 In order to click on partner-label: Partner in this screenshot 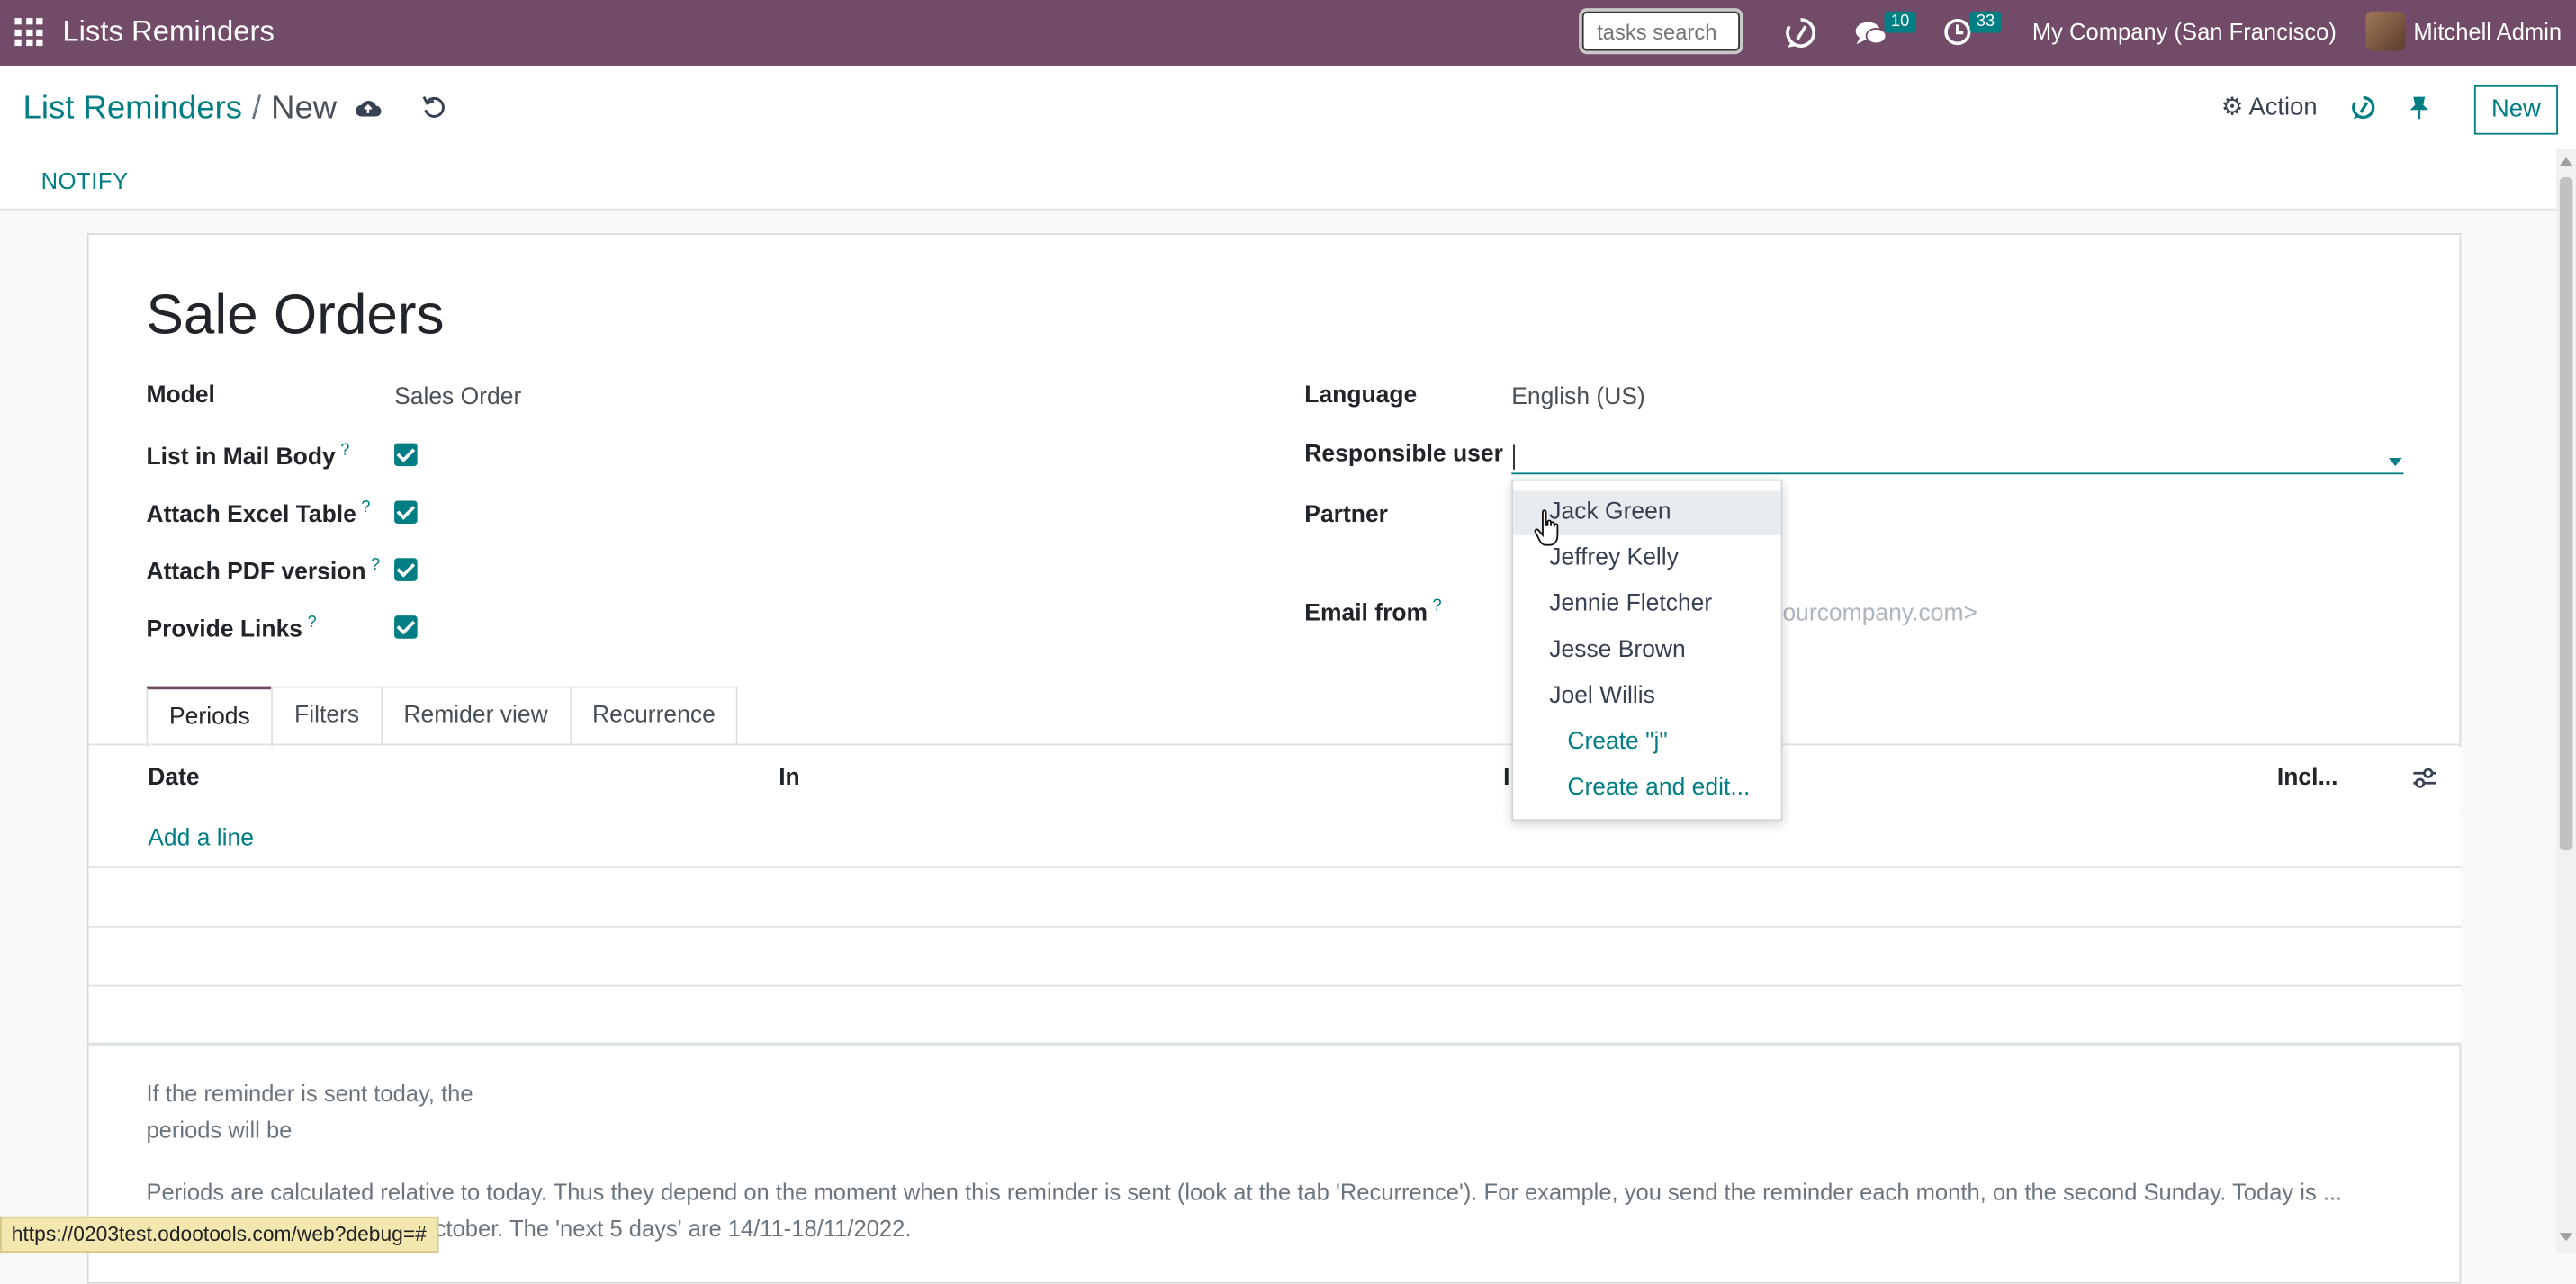, I will do `click(1346, 516)`.